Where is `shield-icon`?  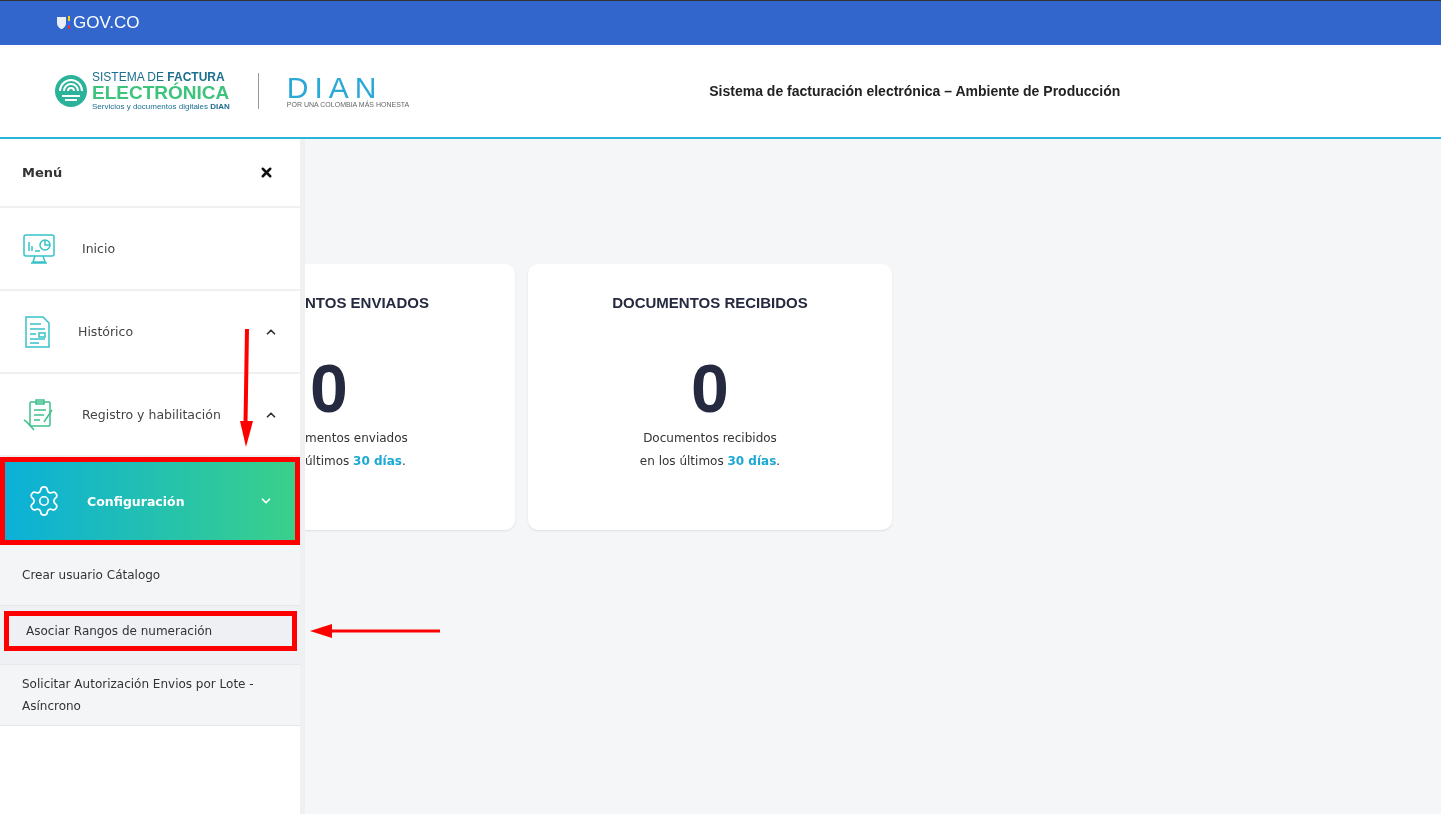
shield-icon is located at coordinates (63, 23).